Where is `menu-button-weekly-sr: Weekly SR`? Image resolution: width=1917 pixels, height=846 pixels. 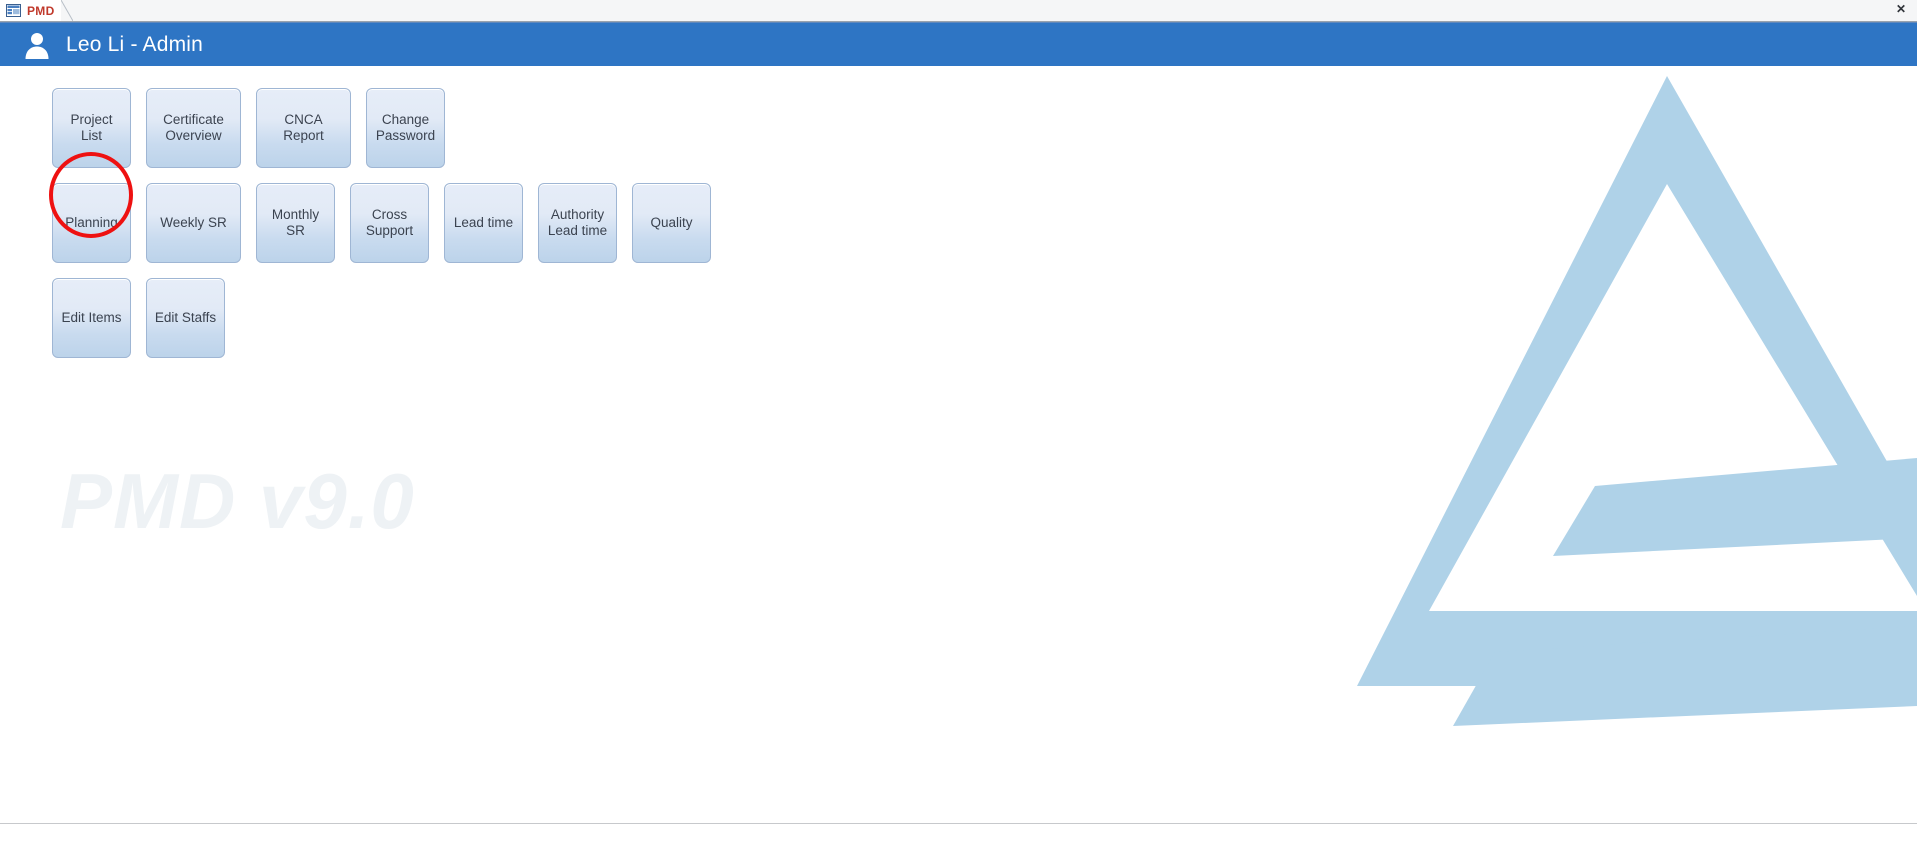 menu-button-weekly-sr: Weekly SR is located at coordinates (193, 223).